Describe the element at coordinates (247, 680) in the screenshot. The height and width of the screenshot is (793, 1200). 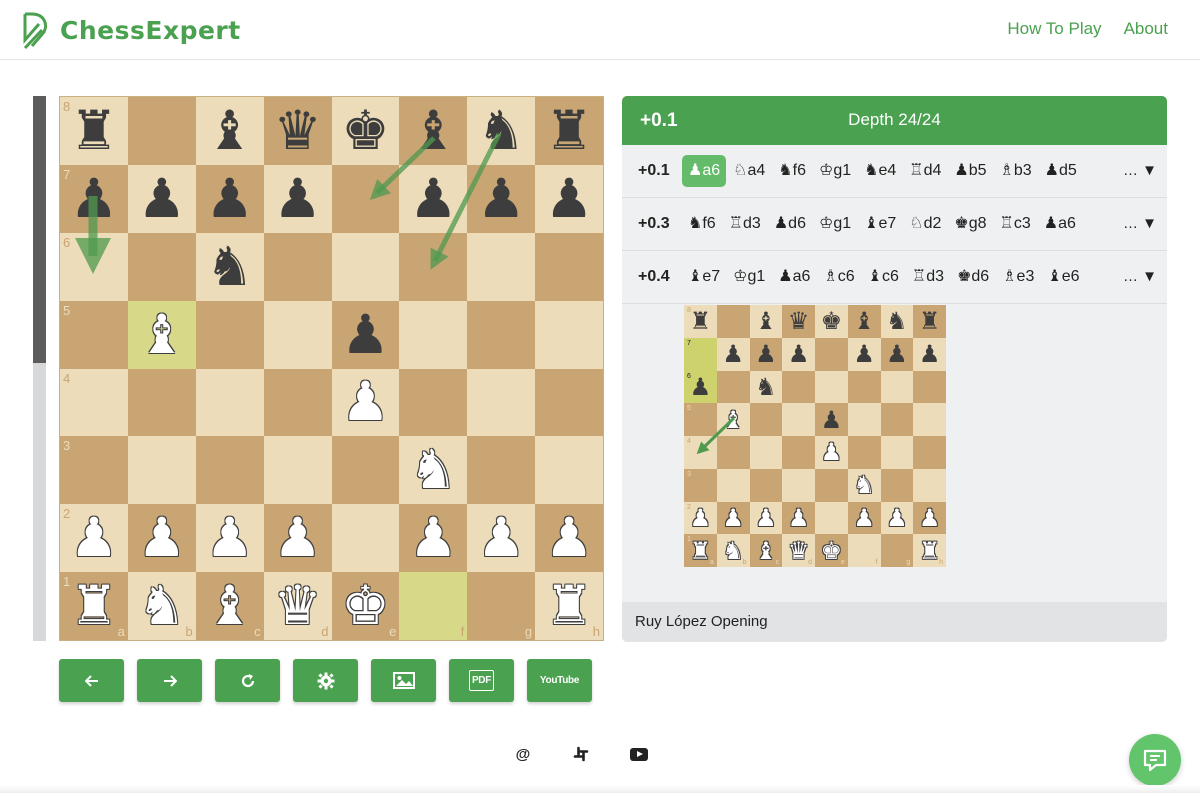
I see `reset-button` at that location.